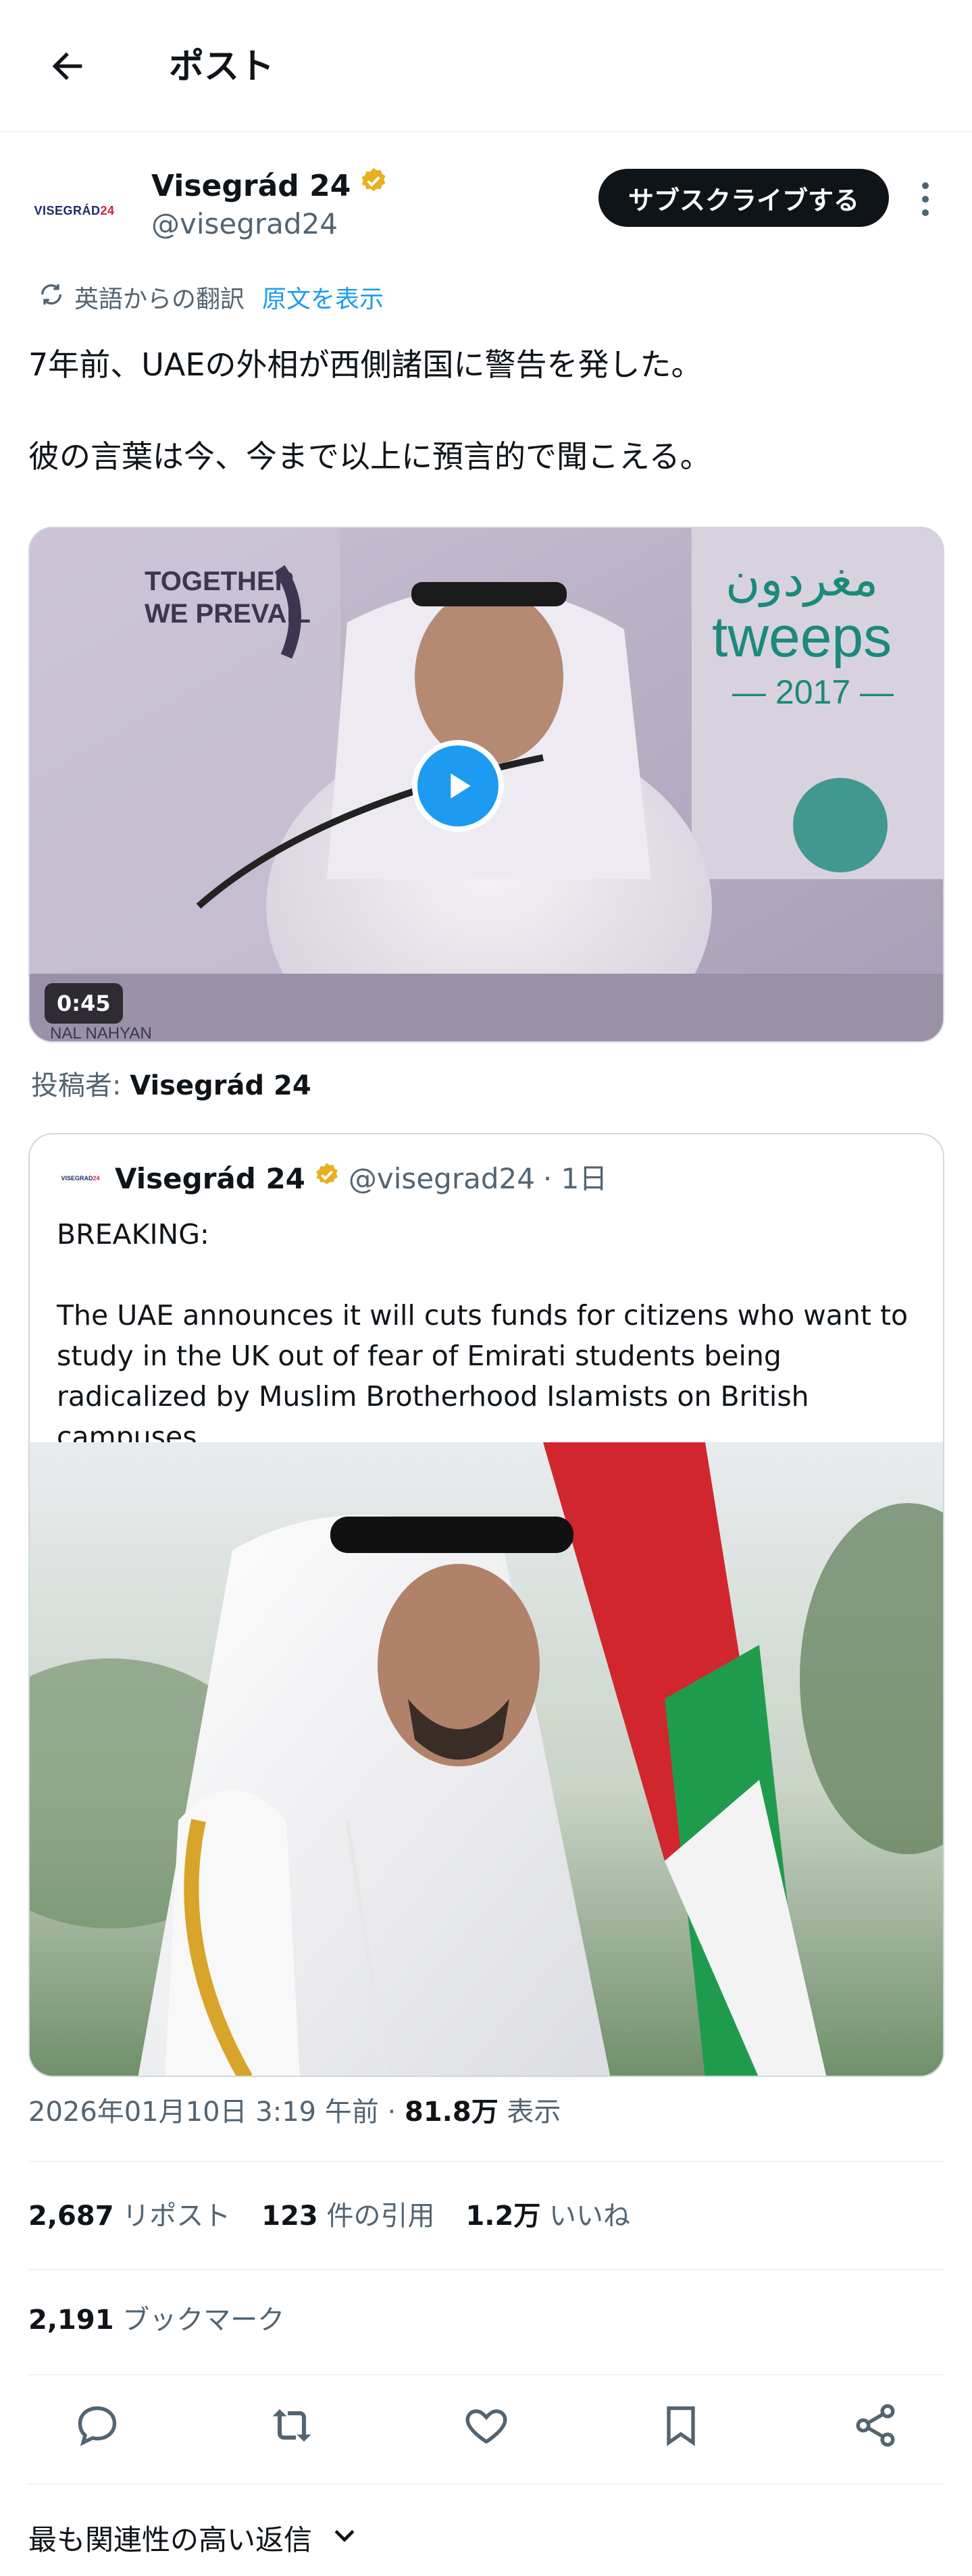  Describe the element at coordinates (203, 2320) in the screenshot. I see `bookmark-label: ブックマーク` at that location.